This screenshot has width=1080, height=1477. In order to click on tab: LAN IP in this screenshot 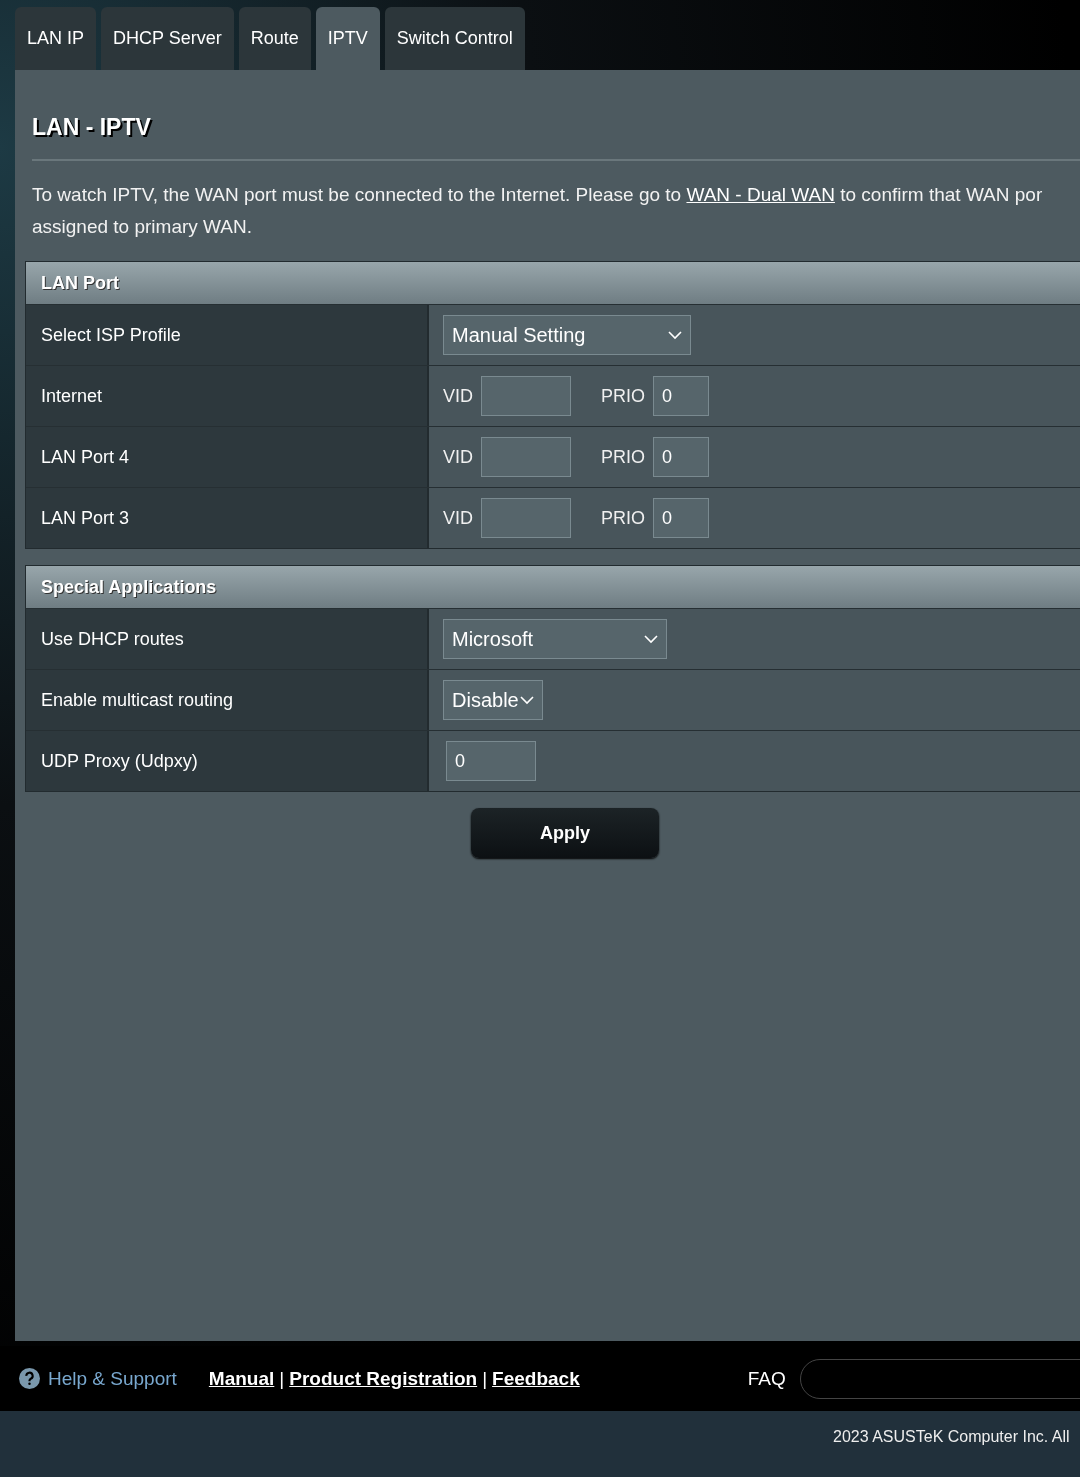, I will do `click(56, 38)`.